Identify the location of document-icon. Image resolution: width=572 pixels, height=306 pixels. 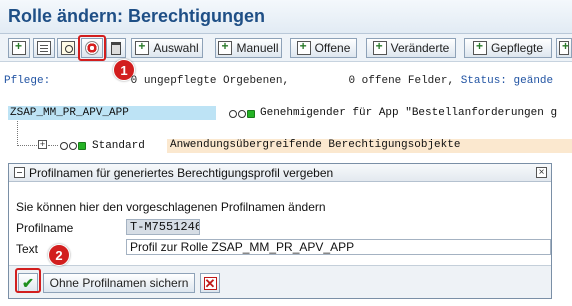
(44, 48).